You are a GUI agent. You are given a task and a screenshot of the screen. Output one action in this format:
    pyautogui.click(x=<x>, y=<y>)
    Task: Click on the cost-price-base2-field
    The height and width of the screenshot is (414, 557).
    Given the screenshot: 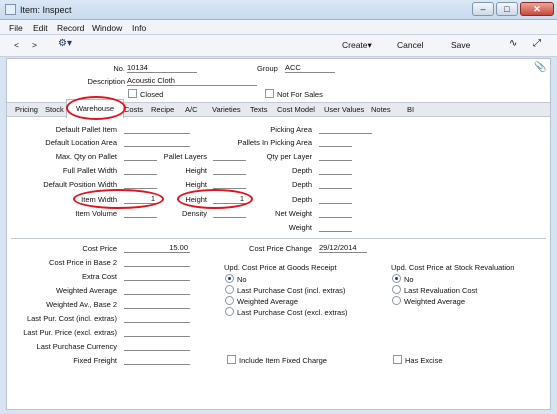 What is the action you would take?
    pyautogui.click(x=157, y=262)
    